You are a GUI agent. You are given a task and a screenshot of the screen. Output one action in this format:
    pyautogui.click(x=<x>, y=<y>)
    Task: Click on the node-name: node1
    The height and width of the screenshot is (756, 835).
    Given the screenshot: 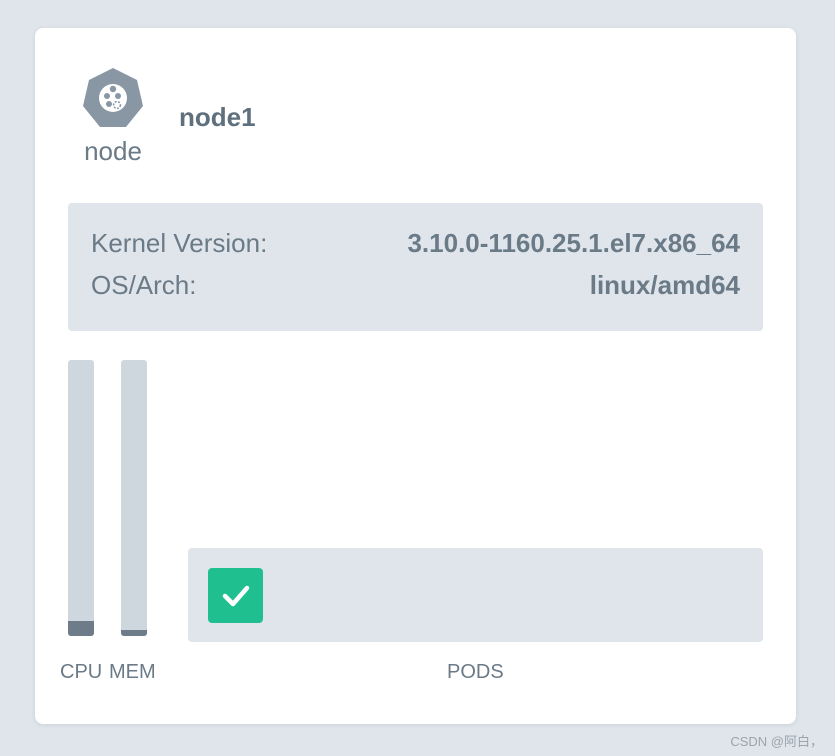 What is the action you would take?
    pyautogui.click(x=217, y=117)
    